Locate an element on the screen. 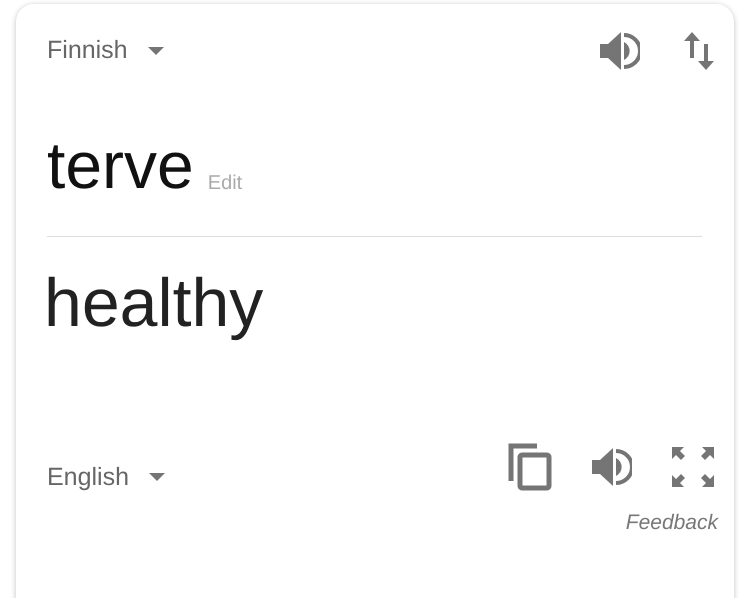 Image resolution: width=750 pixels, height=598 pixels. language-dropdown: English is located at coordinates (106, 477).